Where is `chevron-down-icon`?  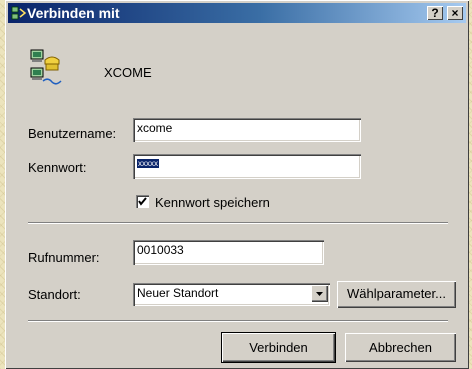
chevron-down-icon is located at coordinates (319, 294).